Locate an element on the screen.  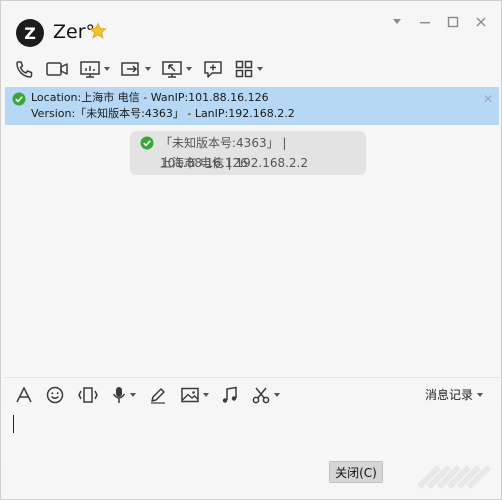
title-bar: Z Zer° is located at coordinates (251, 27).